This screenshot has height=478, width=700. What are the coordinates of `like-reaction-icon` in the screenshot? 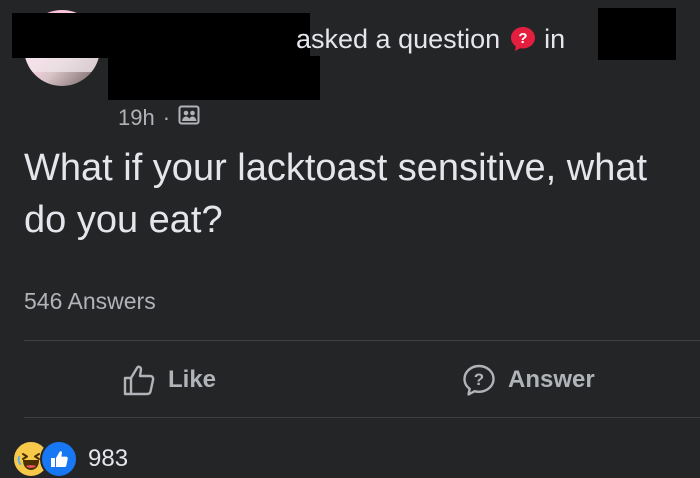 It's located at (59, 459).